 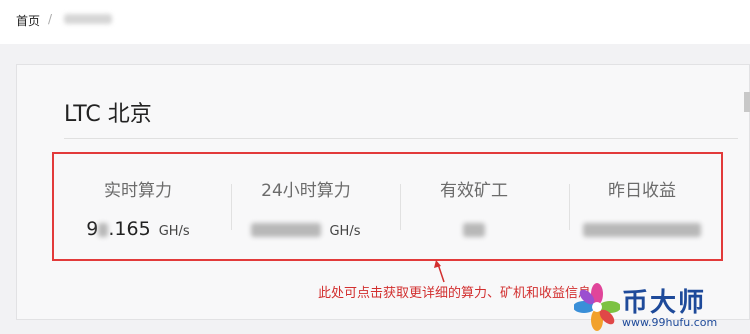 What do you see at coordinates (138, 191) in the screenshot?
I see `stat-label: 实时算力` at bounding box center [138, 191].